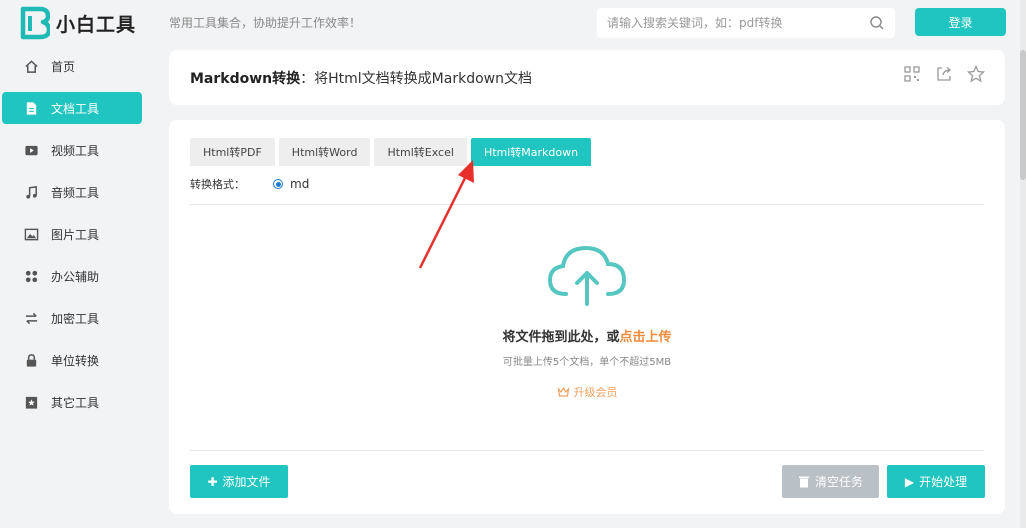  What do you see at coordinates (75, 318) in the screenshot?
I see `sidebar-item-label: 加密工具` at bounding box center [75, 318].